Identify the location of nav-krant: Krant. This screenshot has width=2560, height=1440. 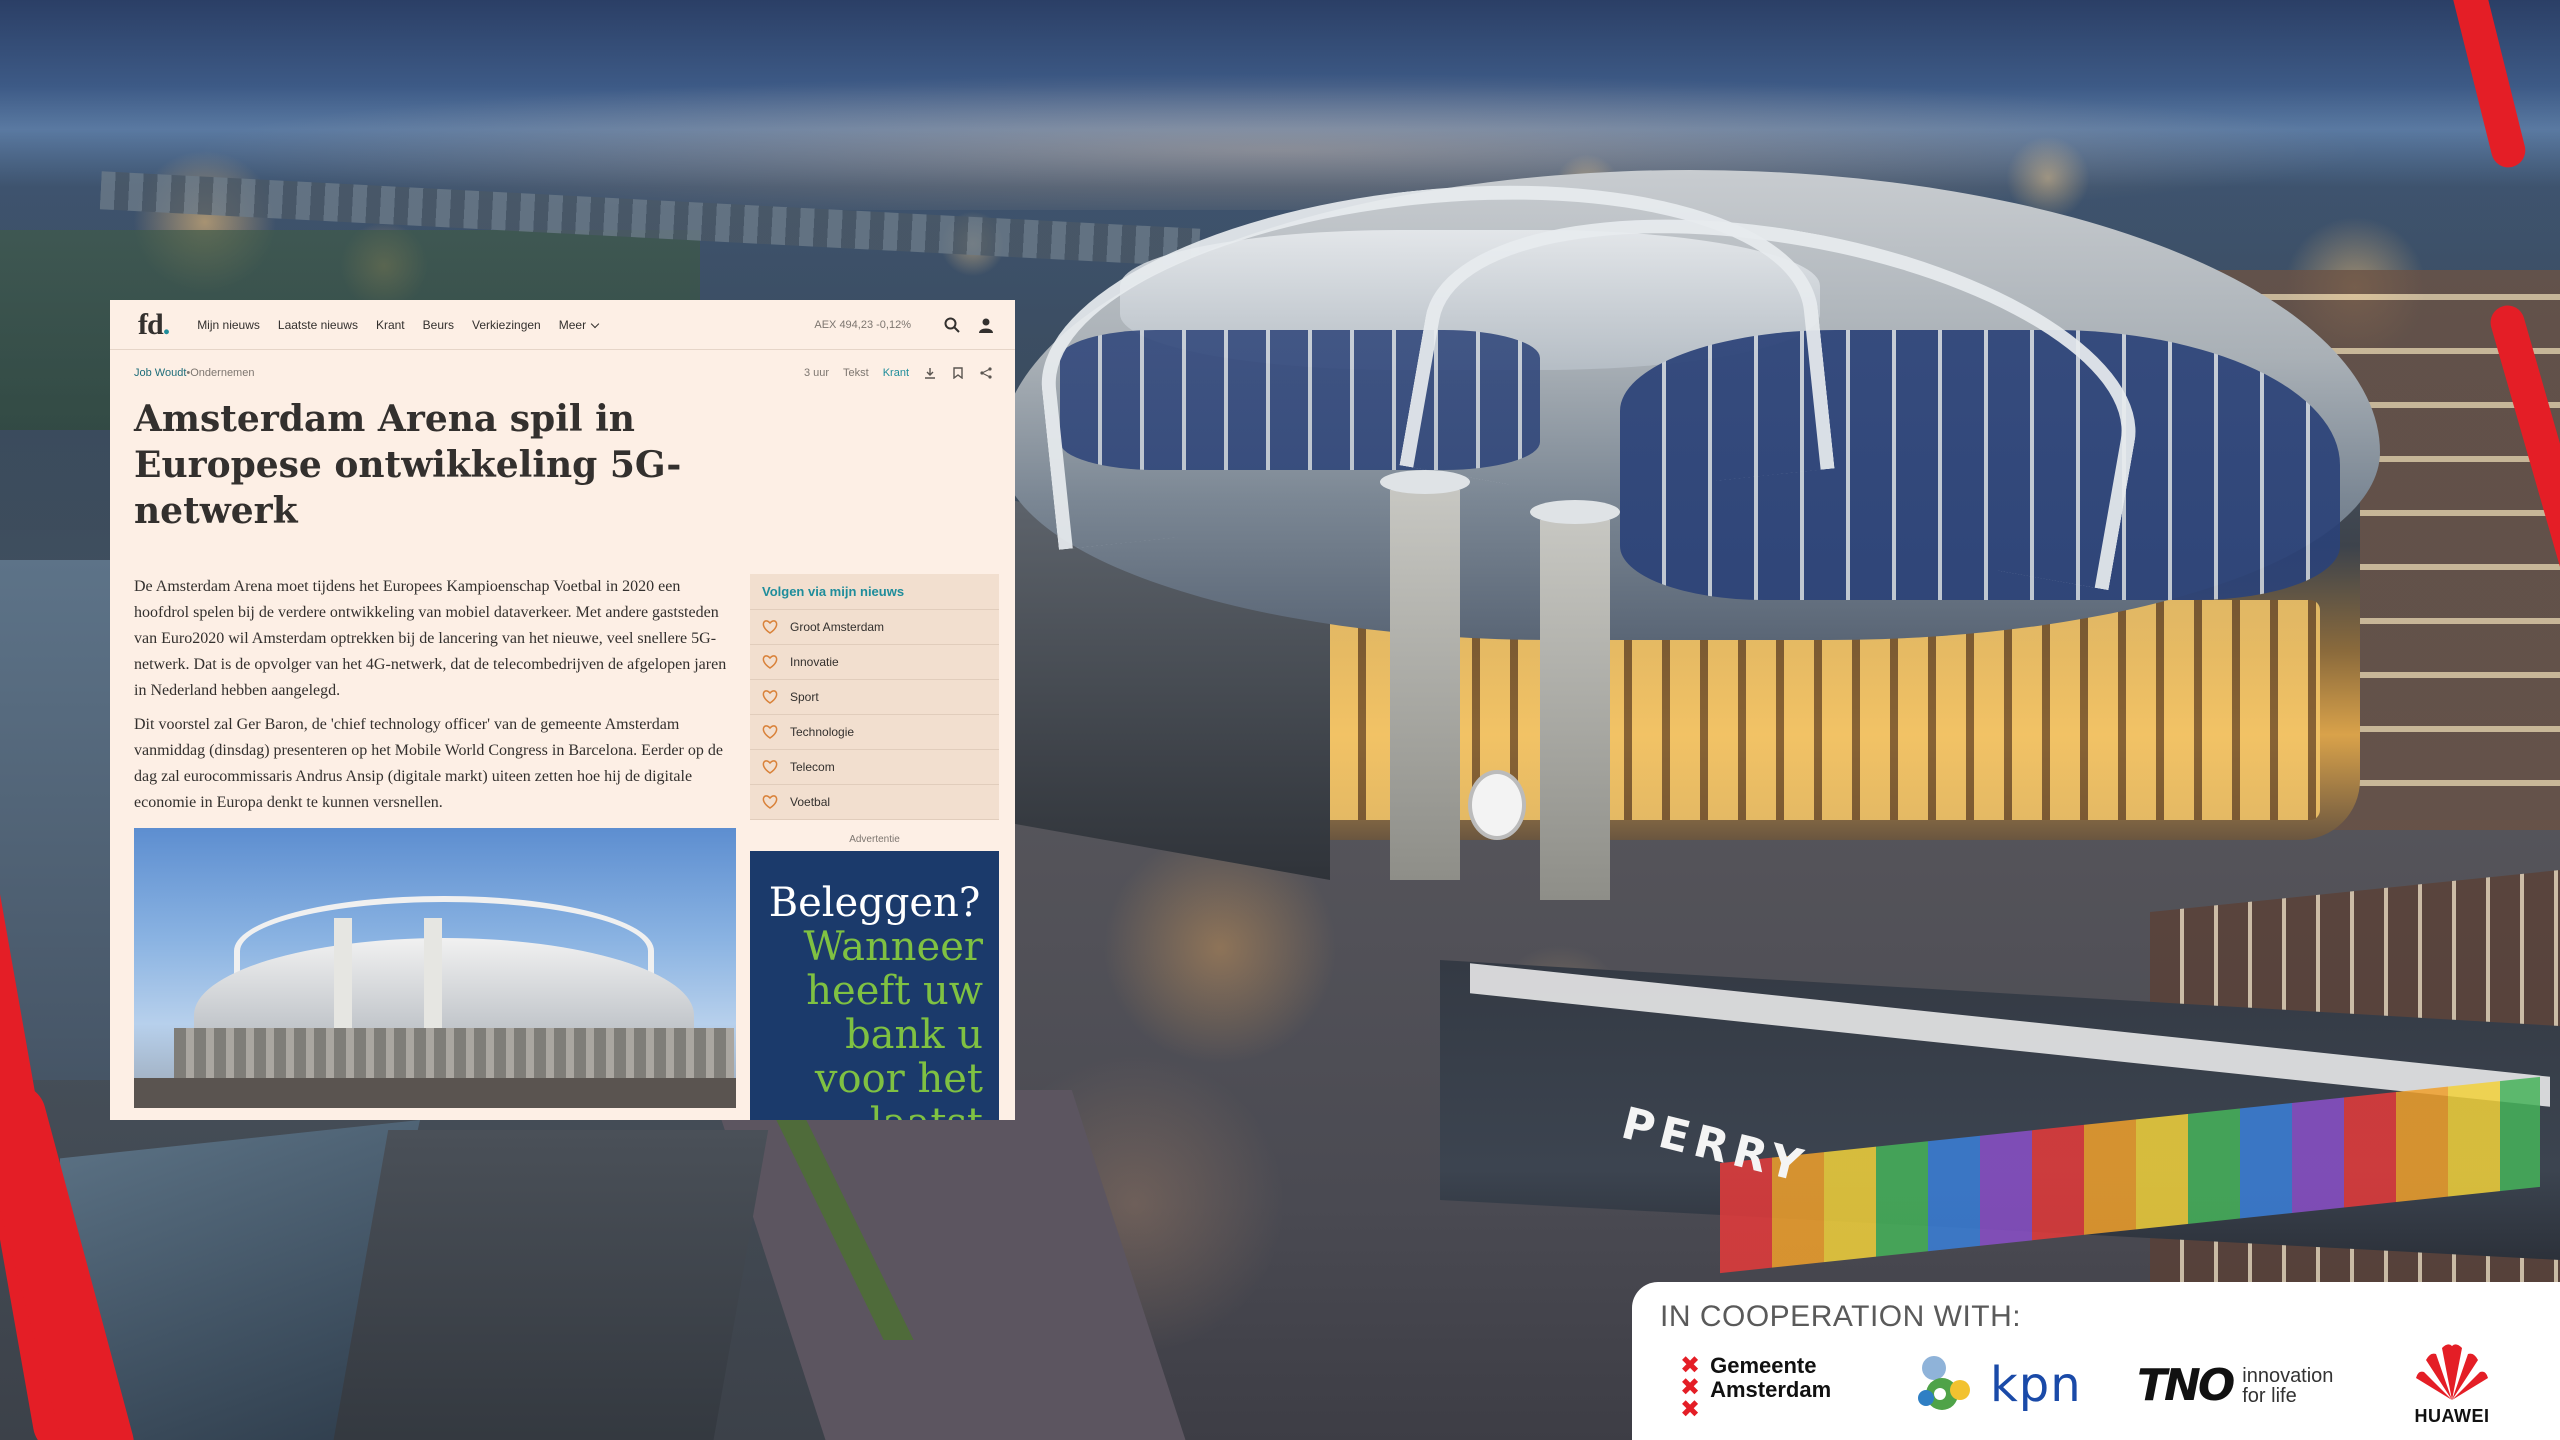
(390, 325).